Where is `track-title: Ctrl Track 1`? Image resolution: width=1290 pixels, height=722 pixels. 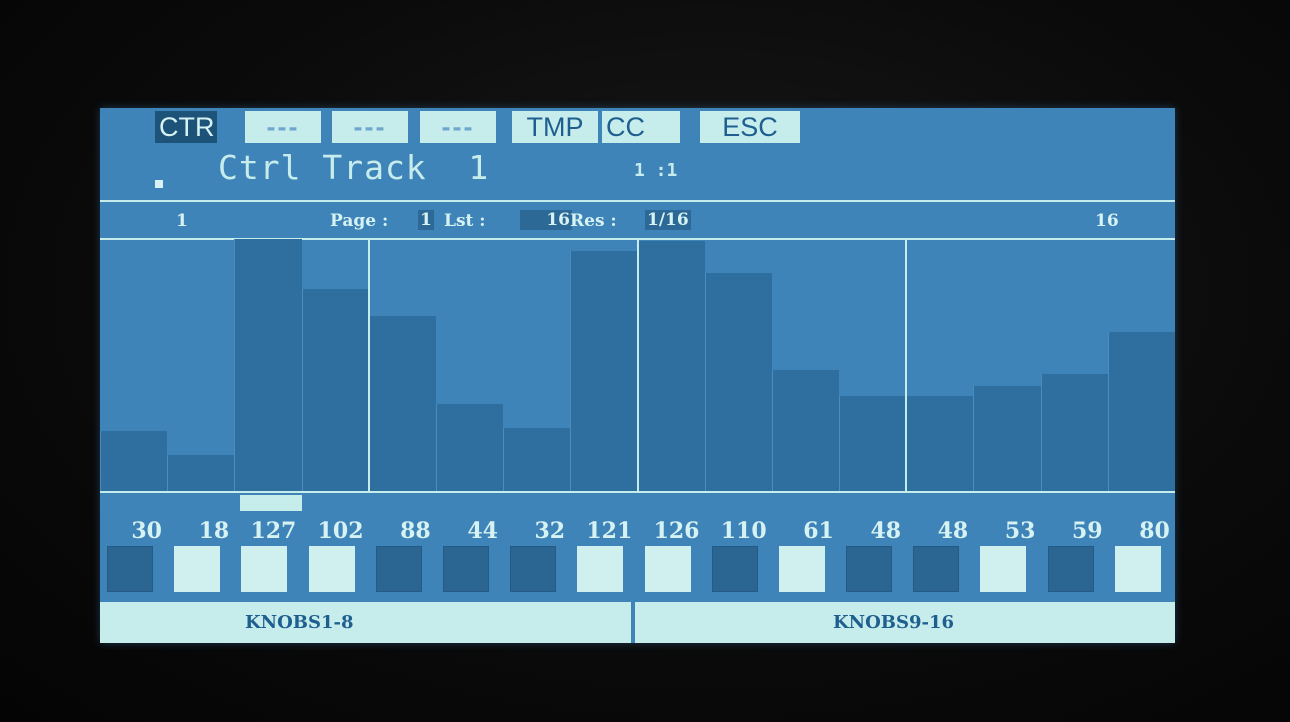
track-title: Ctrl Track 1 is located at coordinates (354, 167).